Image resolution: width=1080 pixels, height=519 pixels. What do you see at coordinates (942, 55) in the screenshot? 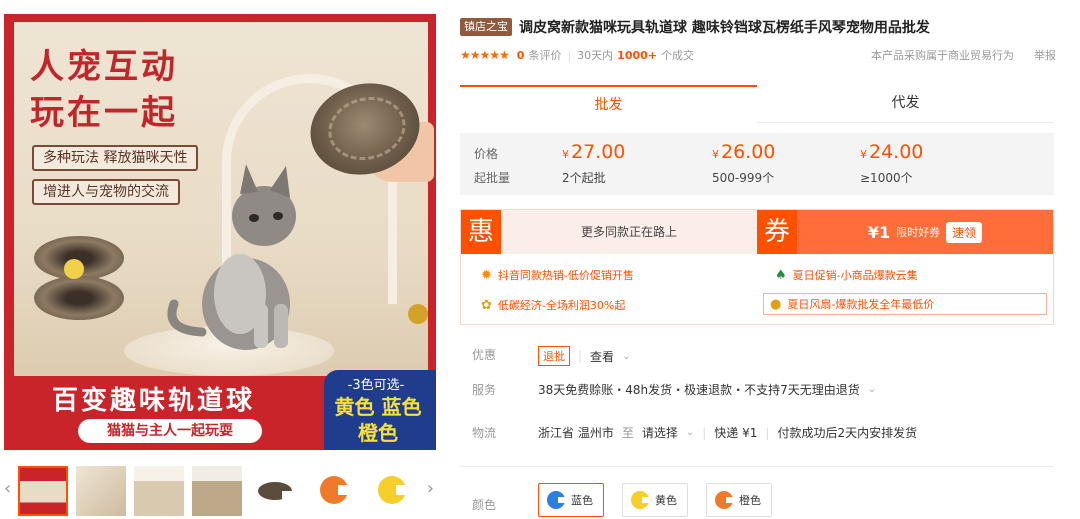
I see `trade-notice: 本产品采购属于商业贸易行为` at bounding box center [942, 55].